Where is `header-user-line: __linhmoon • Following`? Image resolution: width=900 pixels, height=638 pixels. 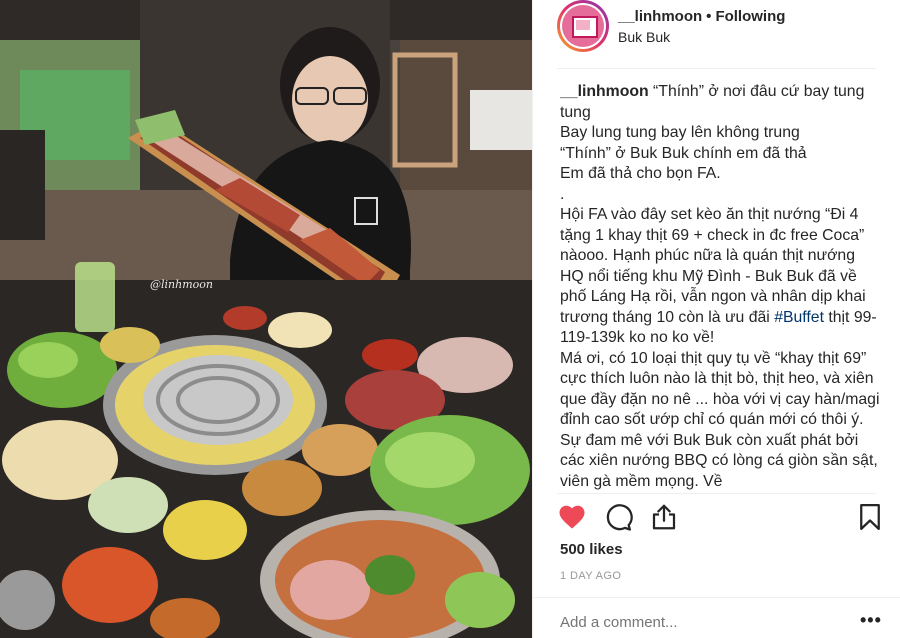 header-user-line: __linhmoon • Following is located at coordinates (701, 16).